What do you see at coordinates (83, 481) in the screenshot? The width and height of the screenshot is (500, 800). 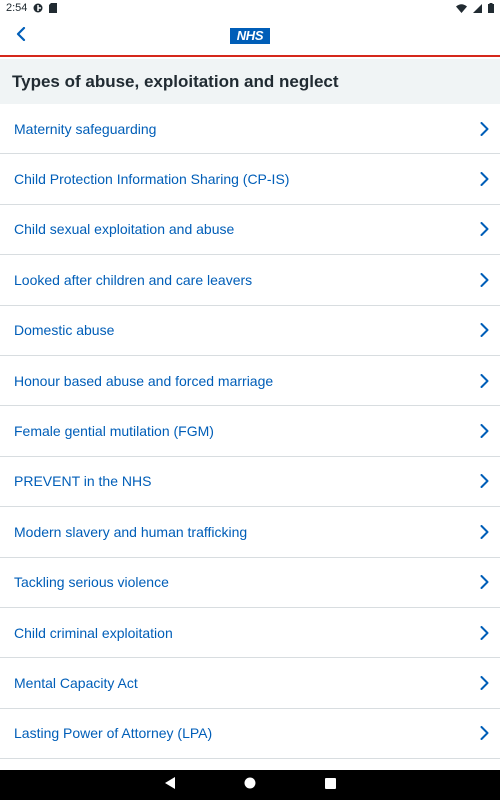 I see `list-item-label: PREVENT in the NHS` at bounding box center [83, 481].